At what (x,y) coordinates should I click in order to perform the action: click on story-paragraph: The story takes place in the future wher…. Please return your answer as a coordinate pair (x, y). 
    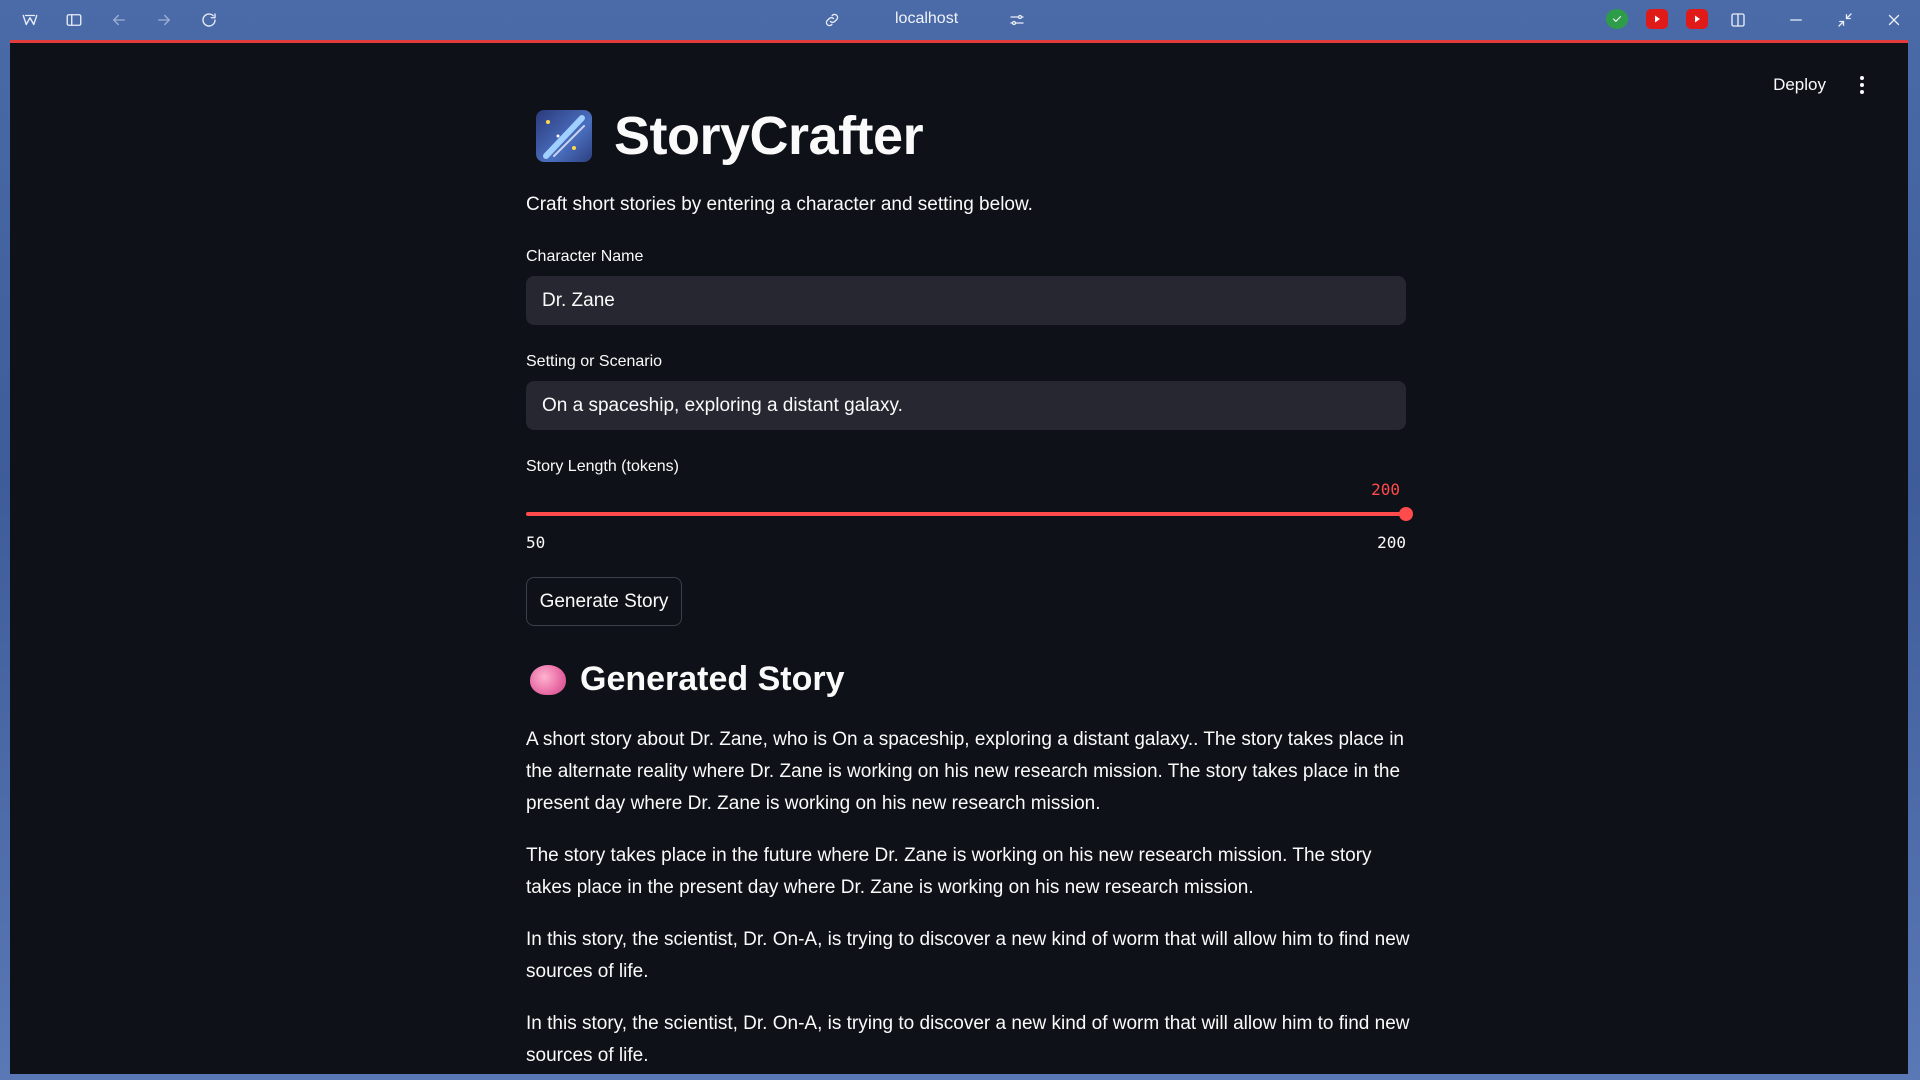
    Looking at the image, I should click on (949, 871).